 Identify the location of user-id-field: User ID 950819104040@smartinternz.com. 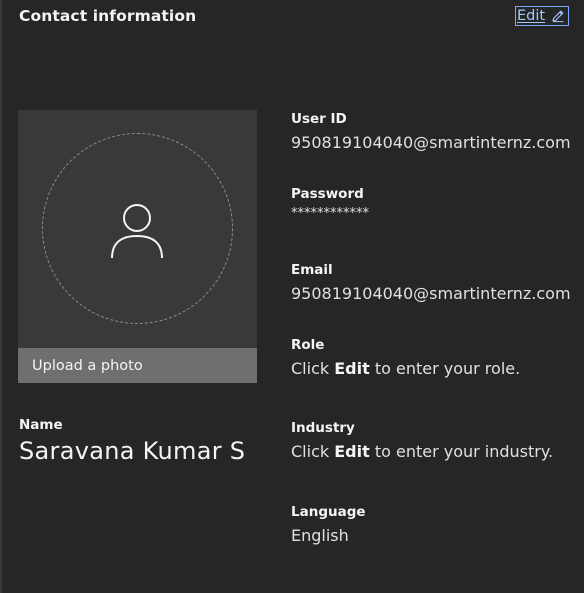
(431, 131).